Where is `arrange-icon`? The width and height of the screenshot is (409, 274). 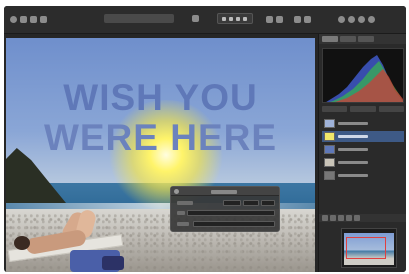
arrange-icon is located at coordinates (279, 19).